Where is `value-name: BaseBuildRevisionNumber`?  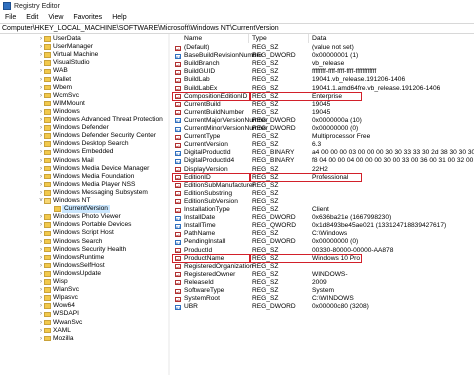 value-name: BaseBuildRevisionNumber is located at coordinates (223, 56).